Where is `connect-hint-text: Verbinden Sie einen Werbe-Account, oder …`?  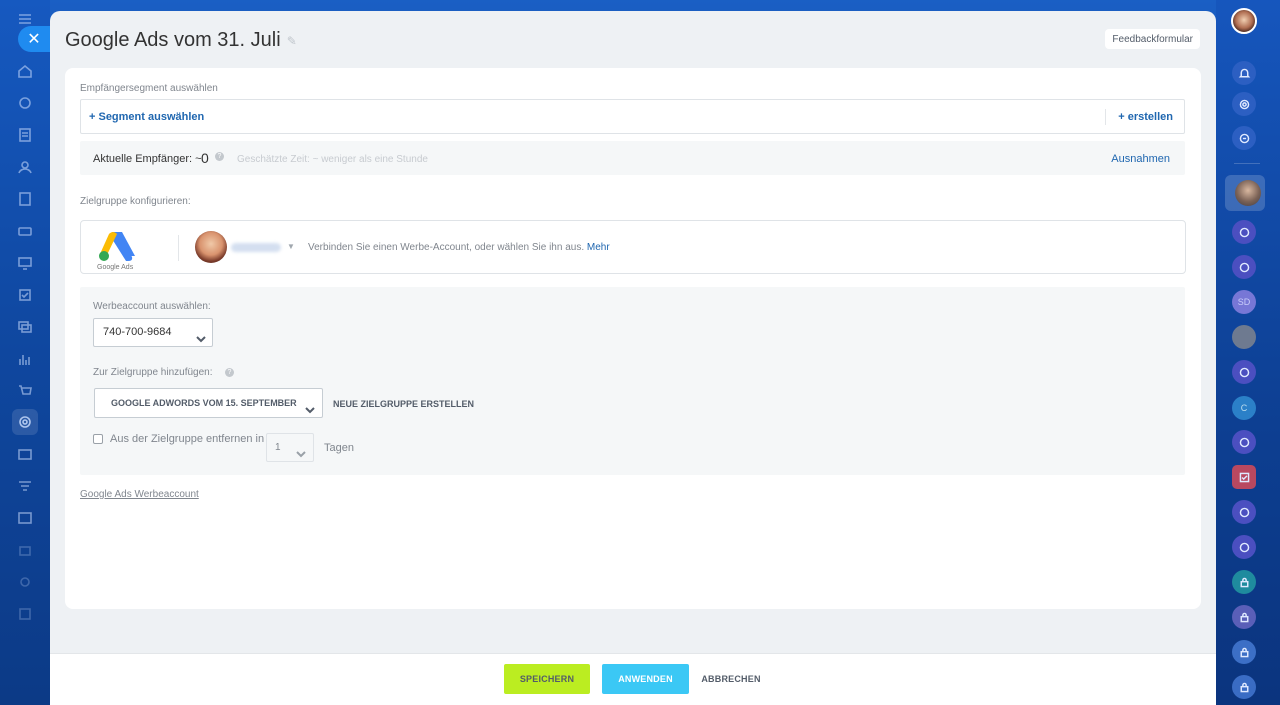 connect-hint-text: Verbinden Sie einen Werbe-Account, oder … is located at coordinates (446, 247).